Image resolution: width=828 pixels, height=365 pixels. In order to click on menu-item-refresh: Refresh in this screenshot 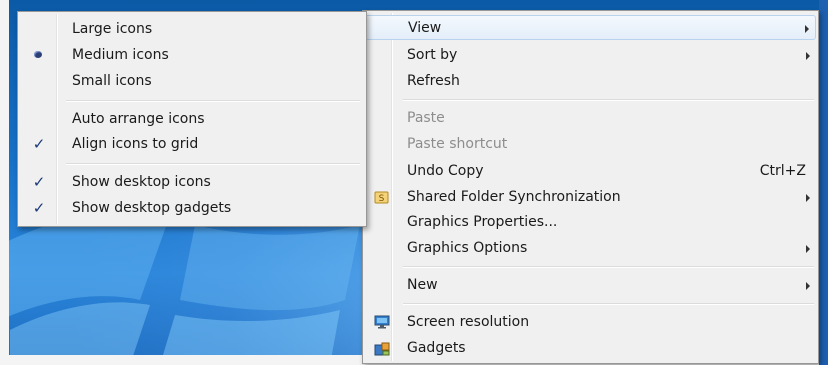, I will do `click(590, 81)`.